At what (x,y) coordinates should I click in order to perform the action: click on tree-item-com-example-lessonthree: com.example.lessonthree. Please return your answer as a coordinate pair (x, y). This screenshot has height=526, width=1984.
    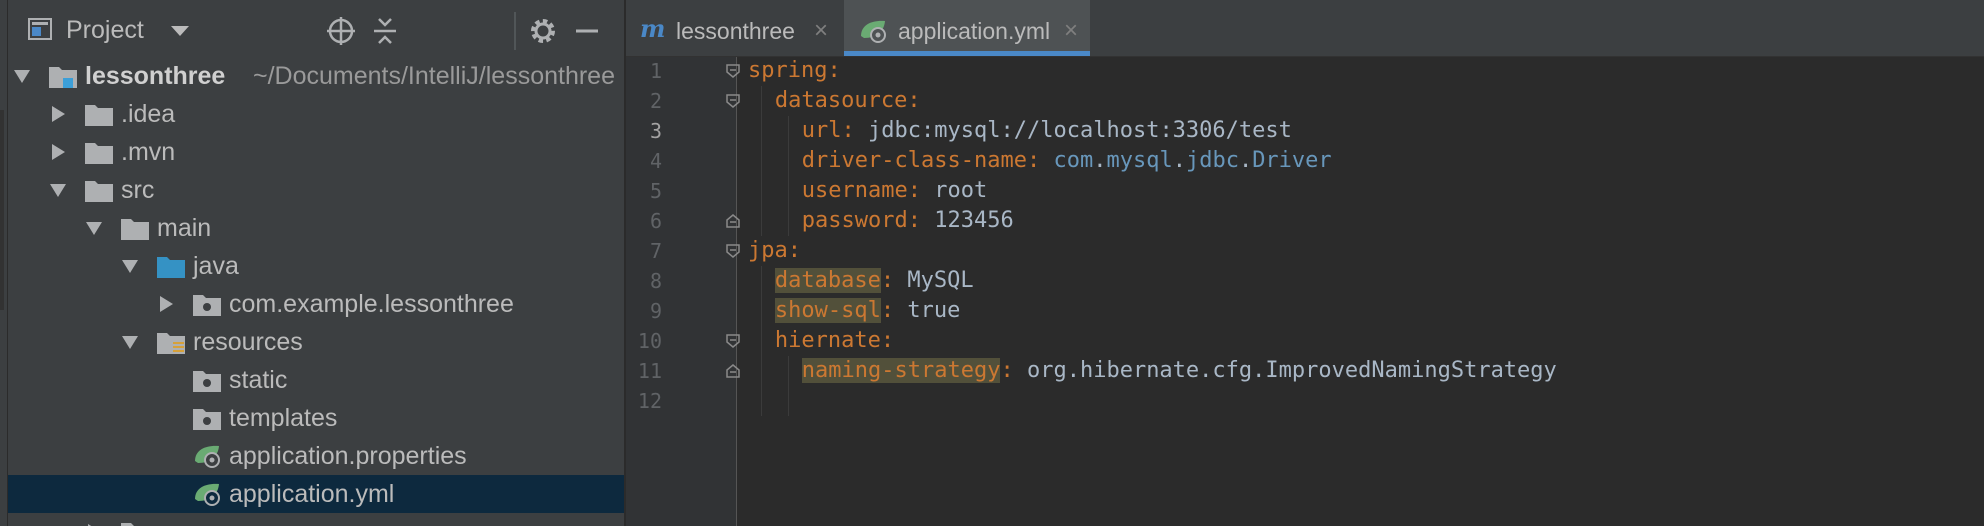
    Looking at the image, I should click on (316, 304).